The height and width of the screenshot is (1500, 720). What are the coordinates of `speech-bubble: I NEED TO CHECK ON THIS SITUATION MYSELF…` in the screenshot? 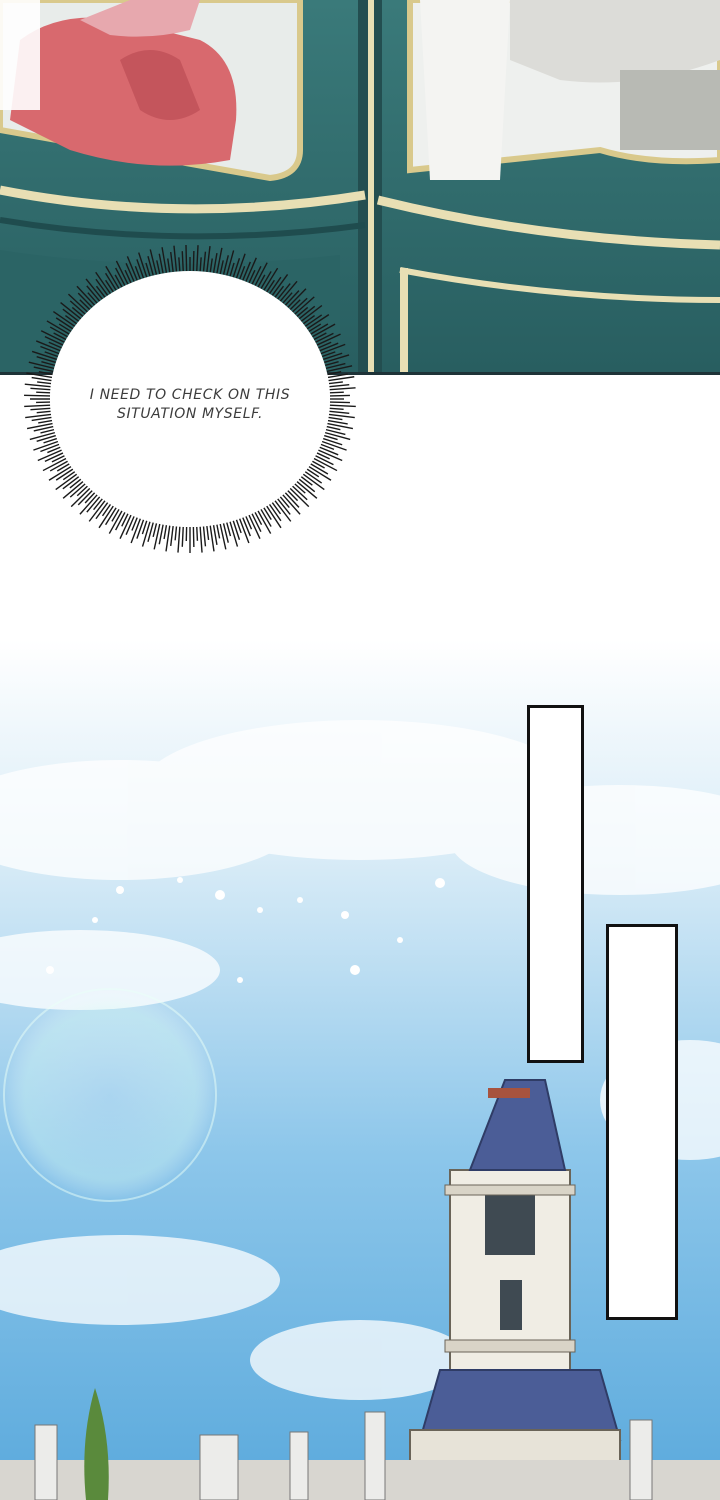 It's located at (190, 399).